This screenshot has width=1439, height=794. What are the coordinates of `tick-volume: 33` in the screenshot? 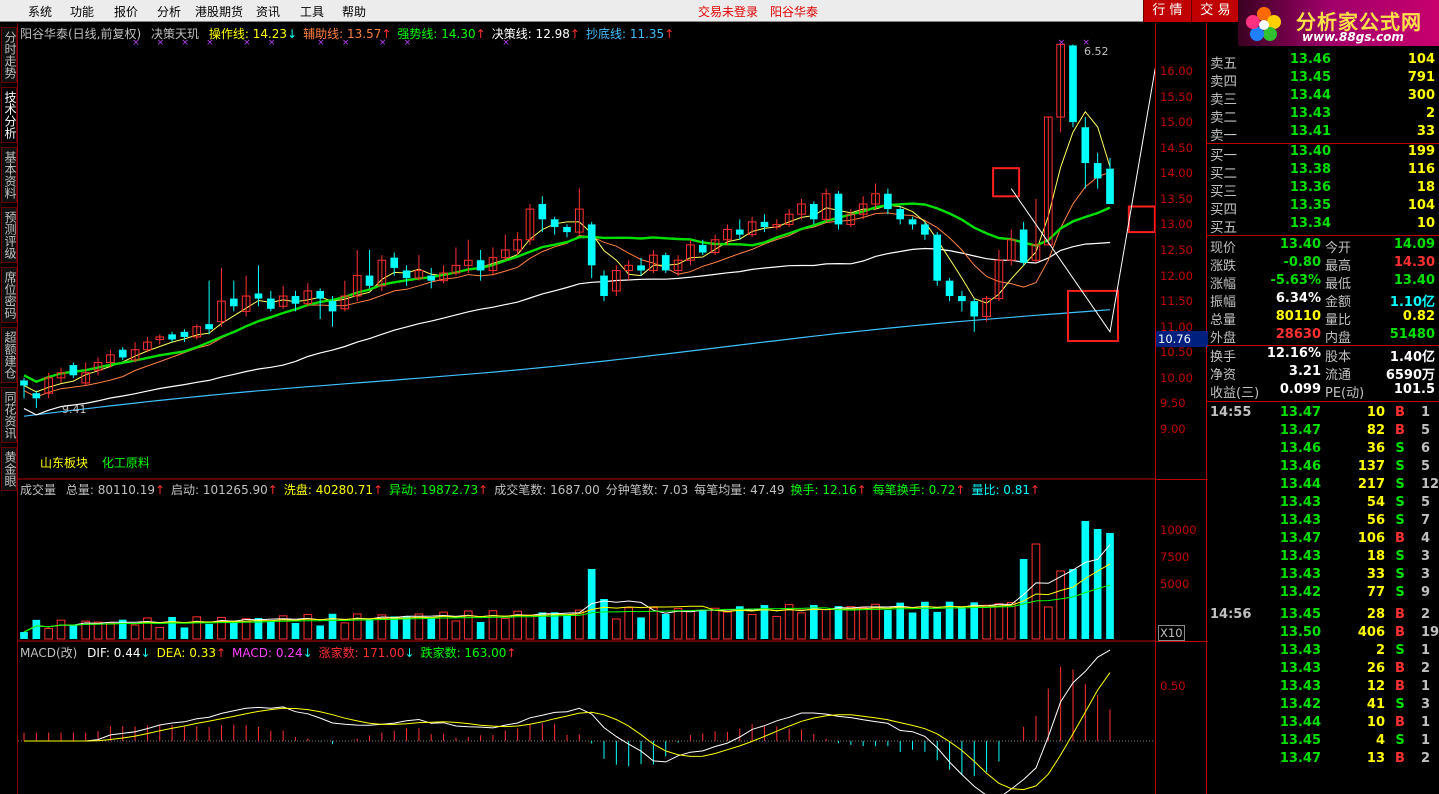 It's located at (1375, 574).